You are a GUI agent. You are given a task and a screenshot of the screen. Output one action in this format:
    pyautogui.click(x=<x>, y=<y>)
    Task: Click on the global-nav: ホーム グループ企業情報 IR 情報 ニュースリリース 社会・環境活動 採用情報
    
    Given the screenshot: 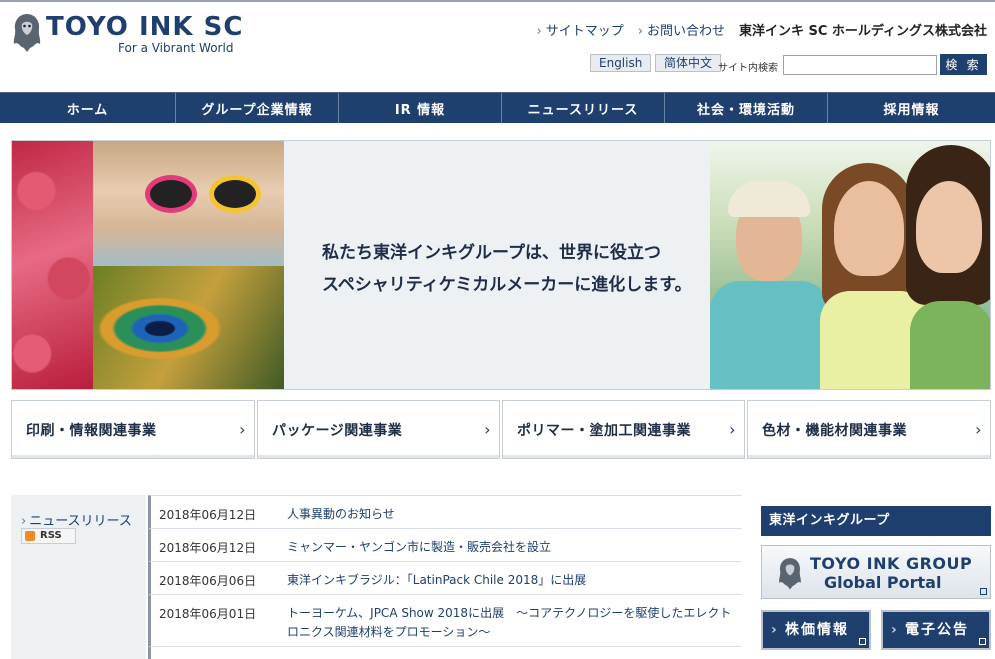 What is the action you would take?
    pyautogui.click(x=497, y=107)
    